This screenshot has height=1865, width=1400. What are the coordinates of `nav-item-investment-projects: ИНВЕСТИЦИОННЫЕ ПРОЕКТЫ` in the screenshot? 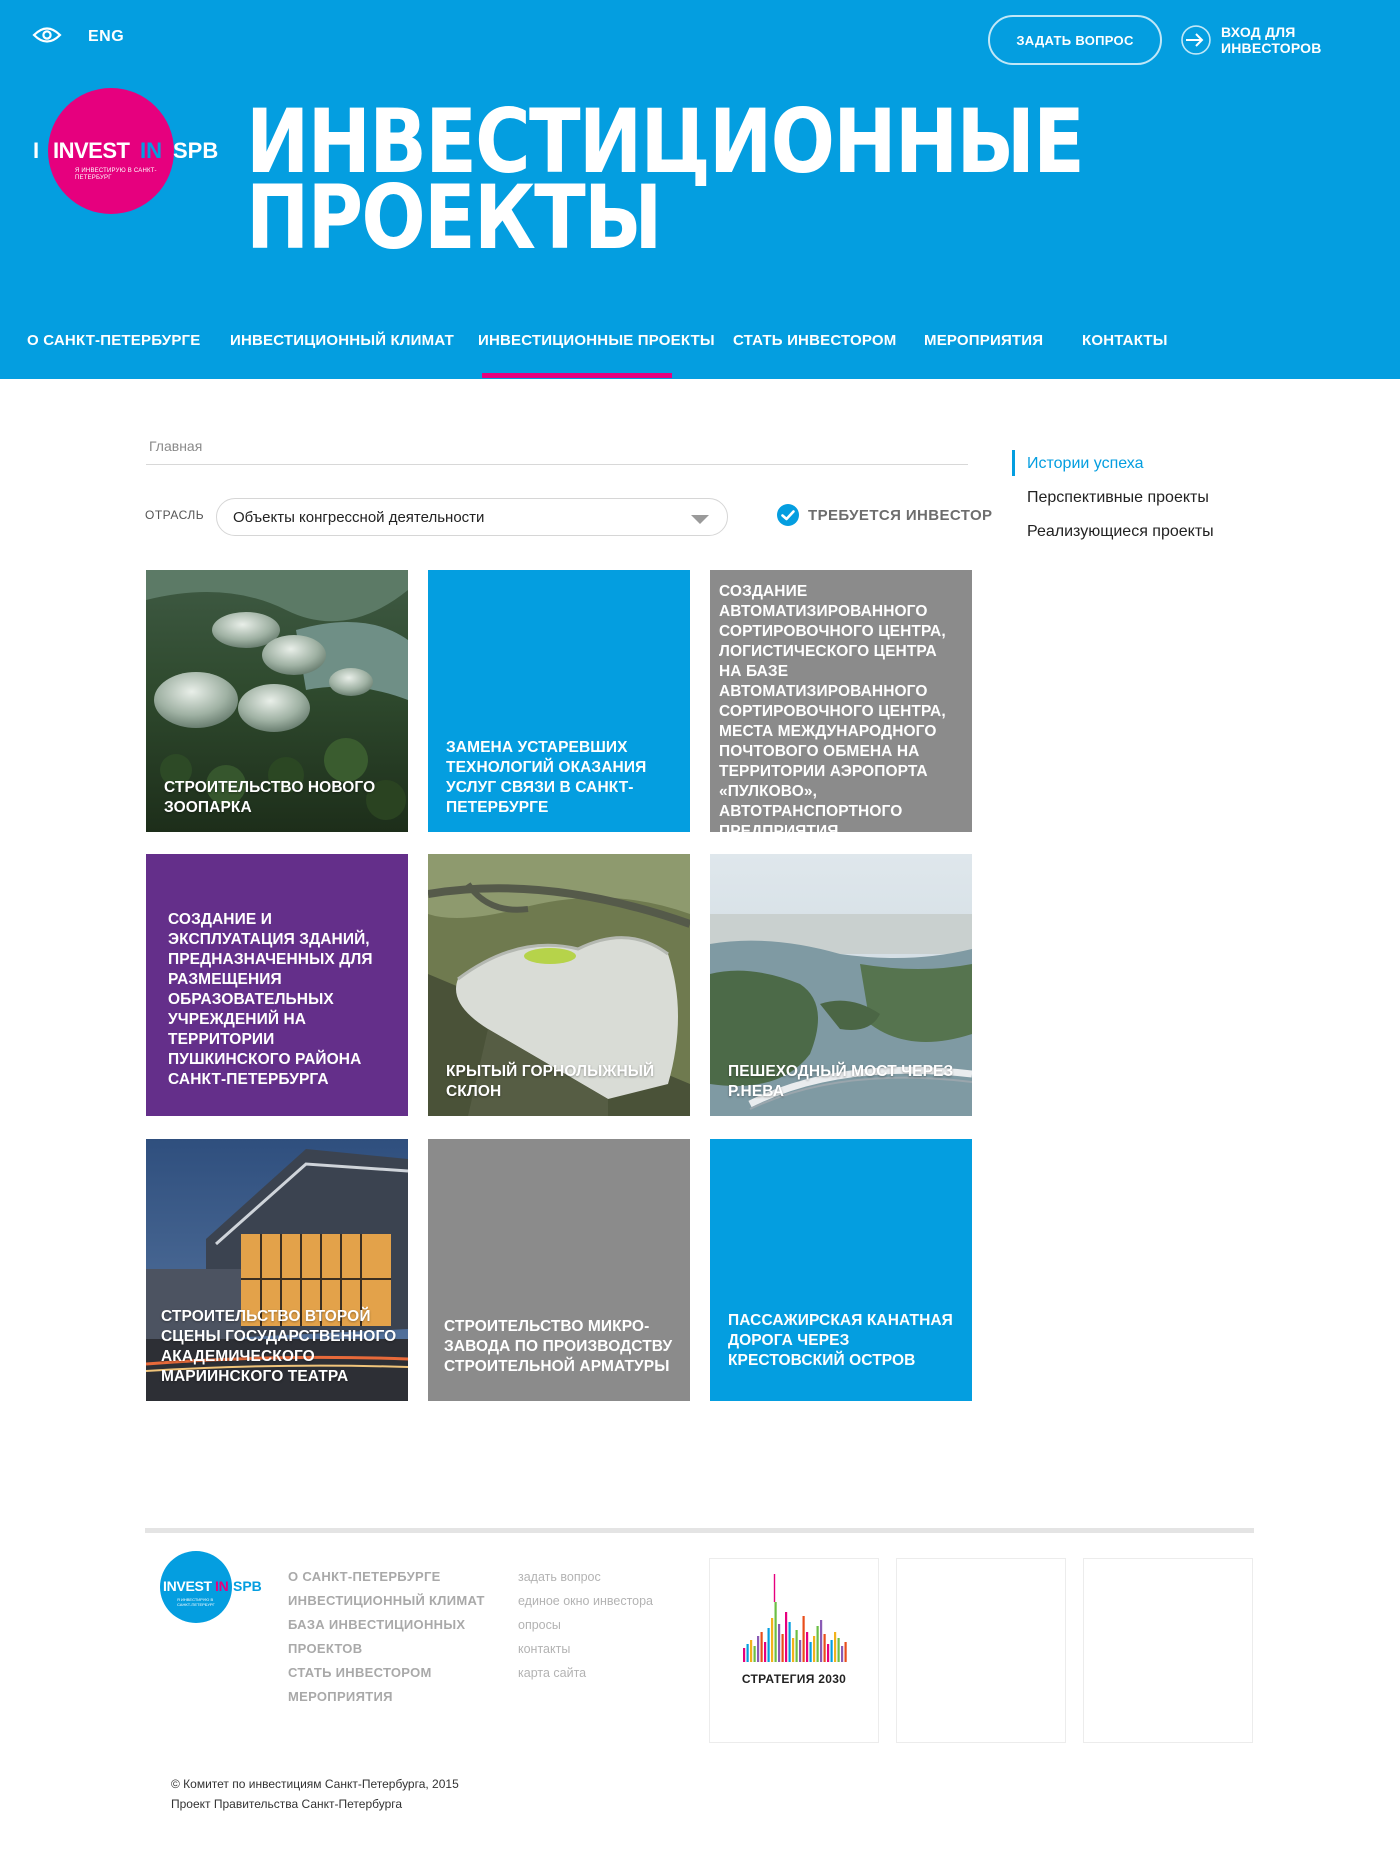 It's located at (596, 340).